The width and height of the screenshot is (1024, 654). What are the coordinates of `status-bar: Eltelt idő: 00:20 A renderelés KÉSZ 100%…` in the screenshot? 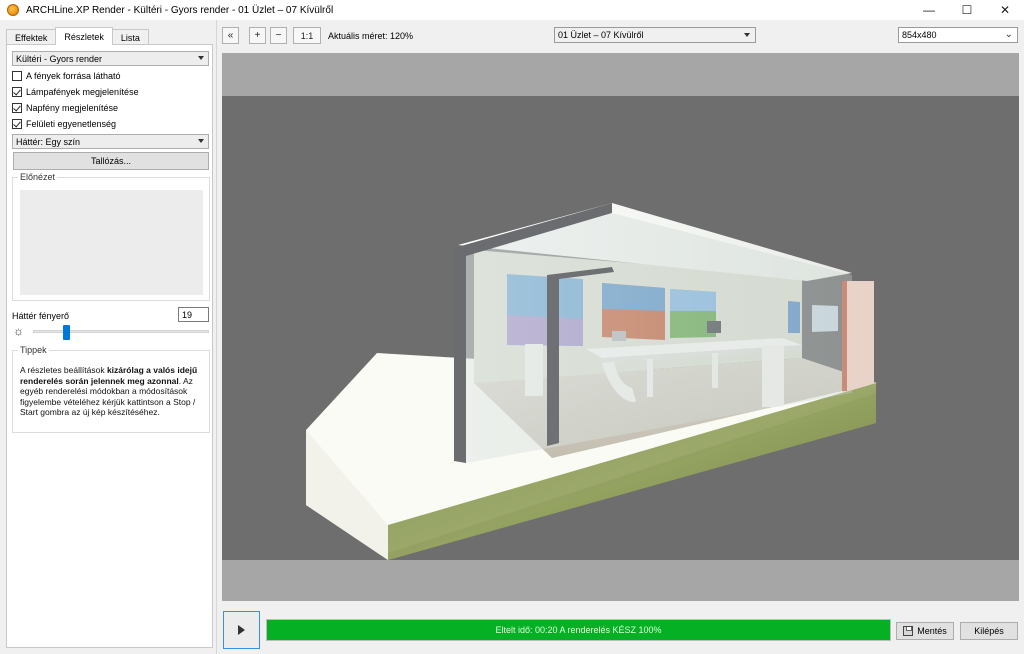 It's located at (621, 630).